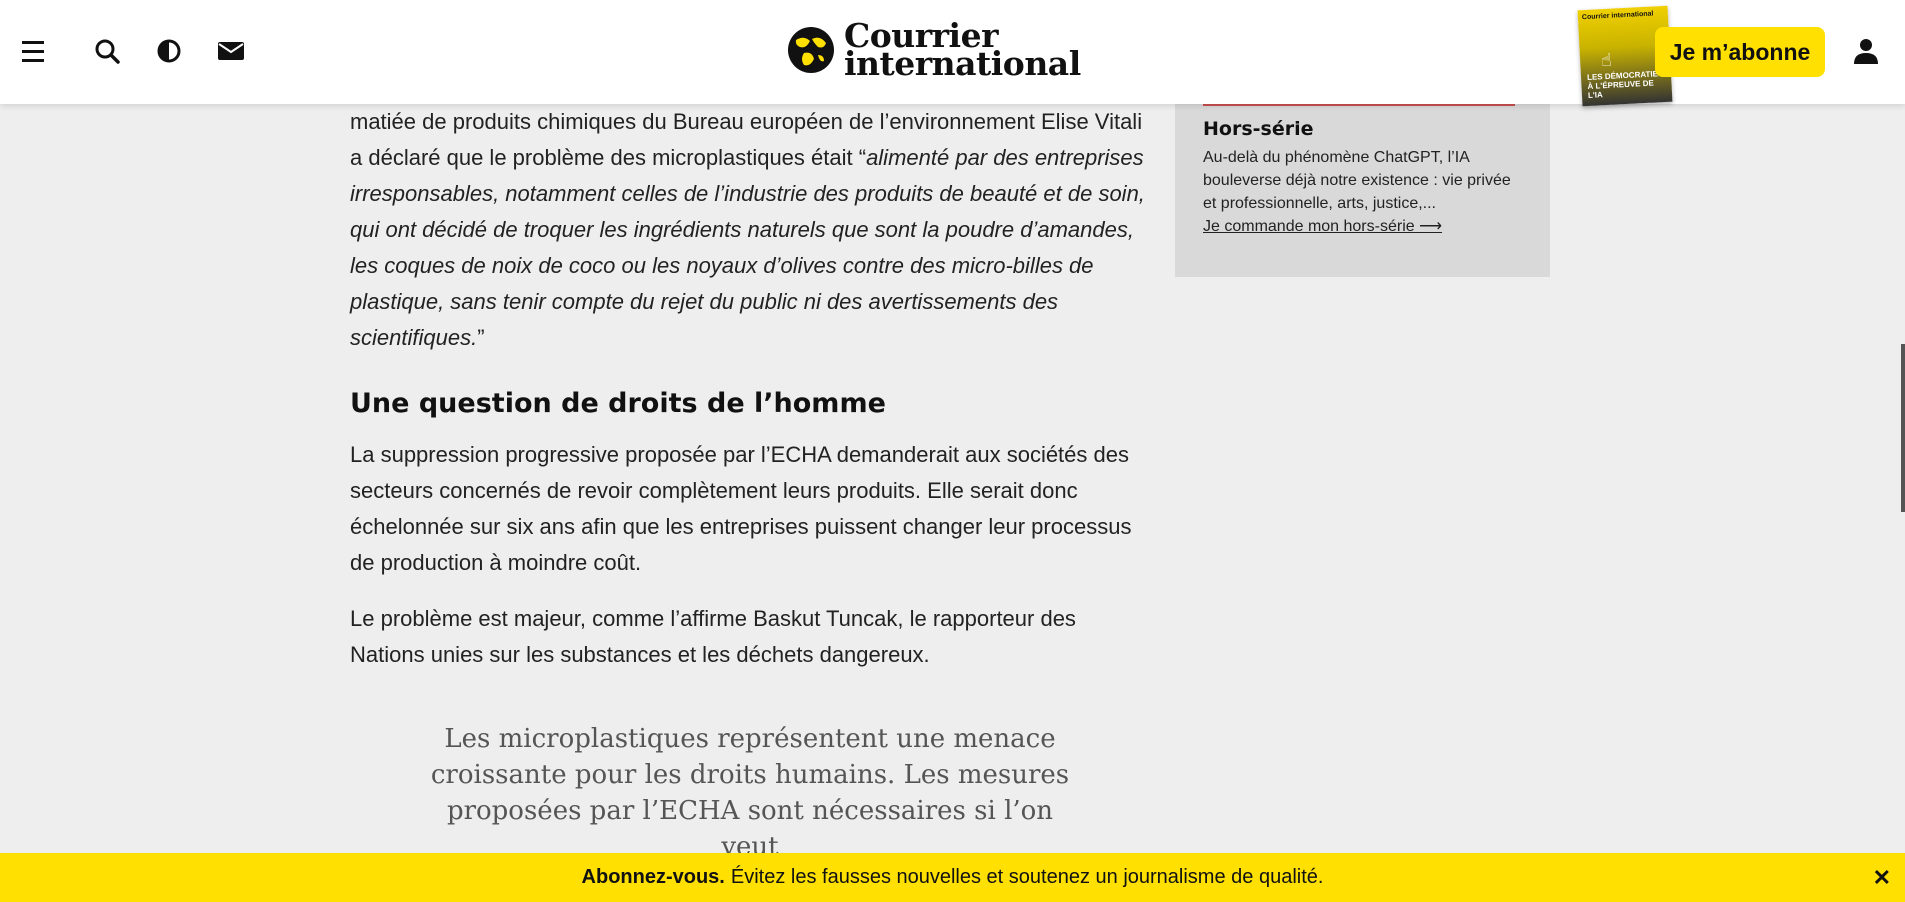 The image size is (1905, 902). What do you see at coordinates (169, 51) in the screenshot?
I see `contrast-icon` at bounding box center [169, 51].